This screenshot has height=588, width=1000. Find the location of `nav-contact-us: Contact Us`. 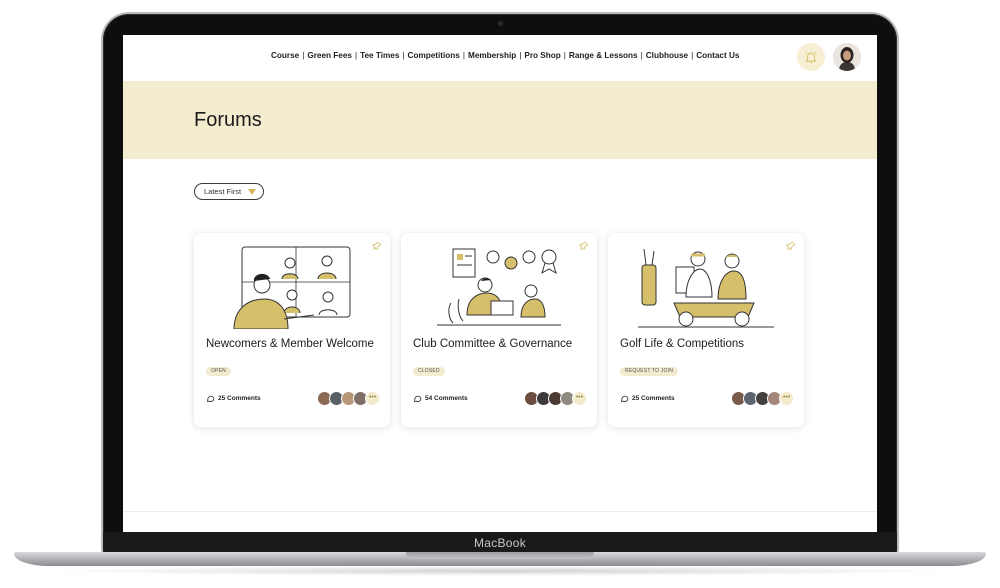

nav-contact-us: Contact Us is located at coordinates (717, 55).